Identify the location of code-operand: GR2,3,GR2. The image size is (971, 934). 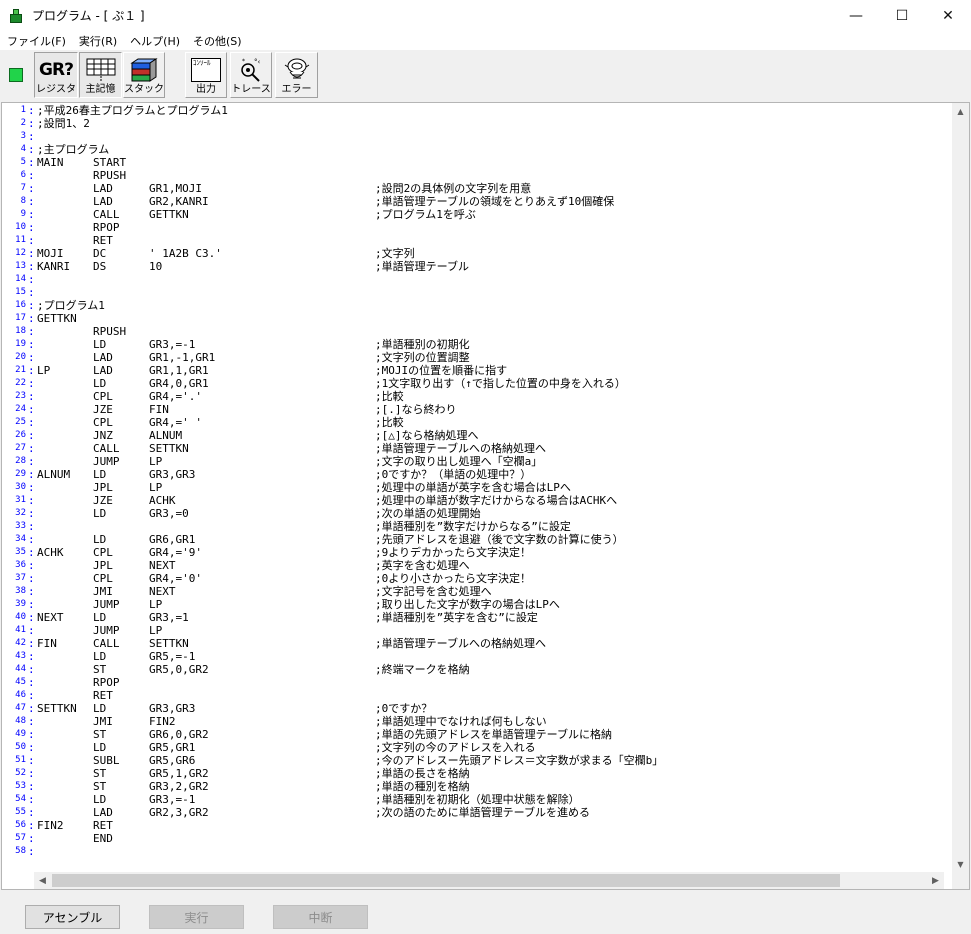
(179, 812).